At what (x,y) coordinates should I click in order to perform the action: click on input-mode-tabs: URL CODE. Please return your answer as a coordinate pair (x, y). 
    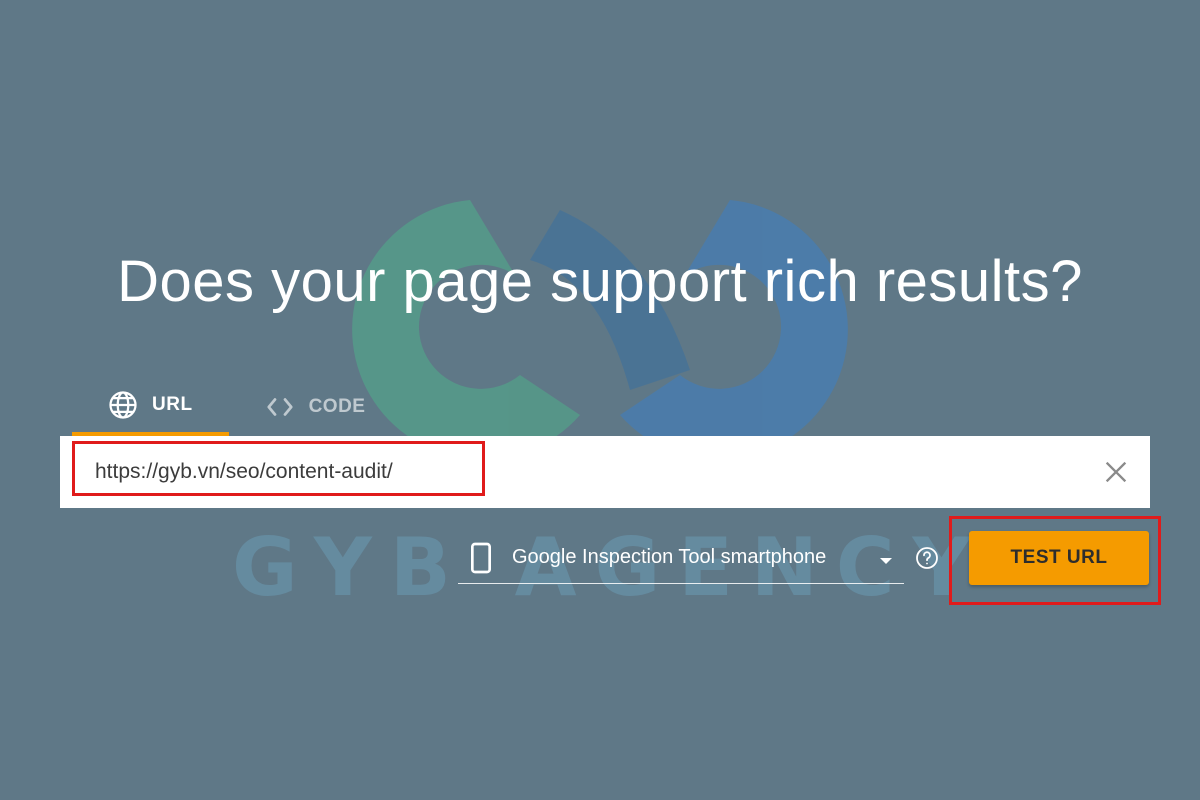
    Looking at the image, I should click on (236, 407).